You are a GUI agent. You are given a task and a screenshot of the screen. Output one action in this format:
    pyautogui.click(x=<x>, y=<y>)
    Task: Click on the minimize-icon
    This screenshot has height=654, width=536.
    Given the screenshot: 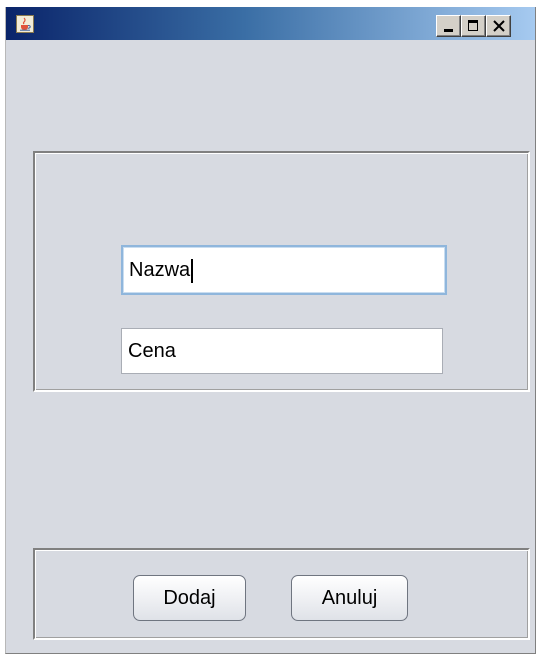 What is the action you would take?
    pyautogui.click(x=448, y=30)
    